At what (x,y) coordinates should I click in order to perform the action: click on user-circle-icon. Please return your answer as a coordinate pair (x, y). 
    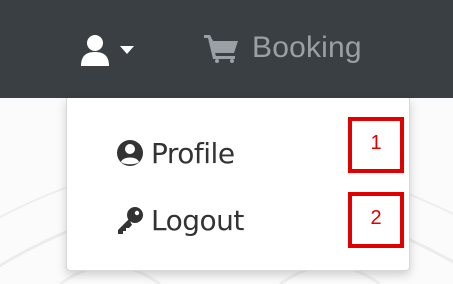
    Looking at the image, I should click on (130, 153).